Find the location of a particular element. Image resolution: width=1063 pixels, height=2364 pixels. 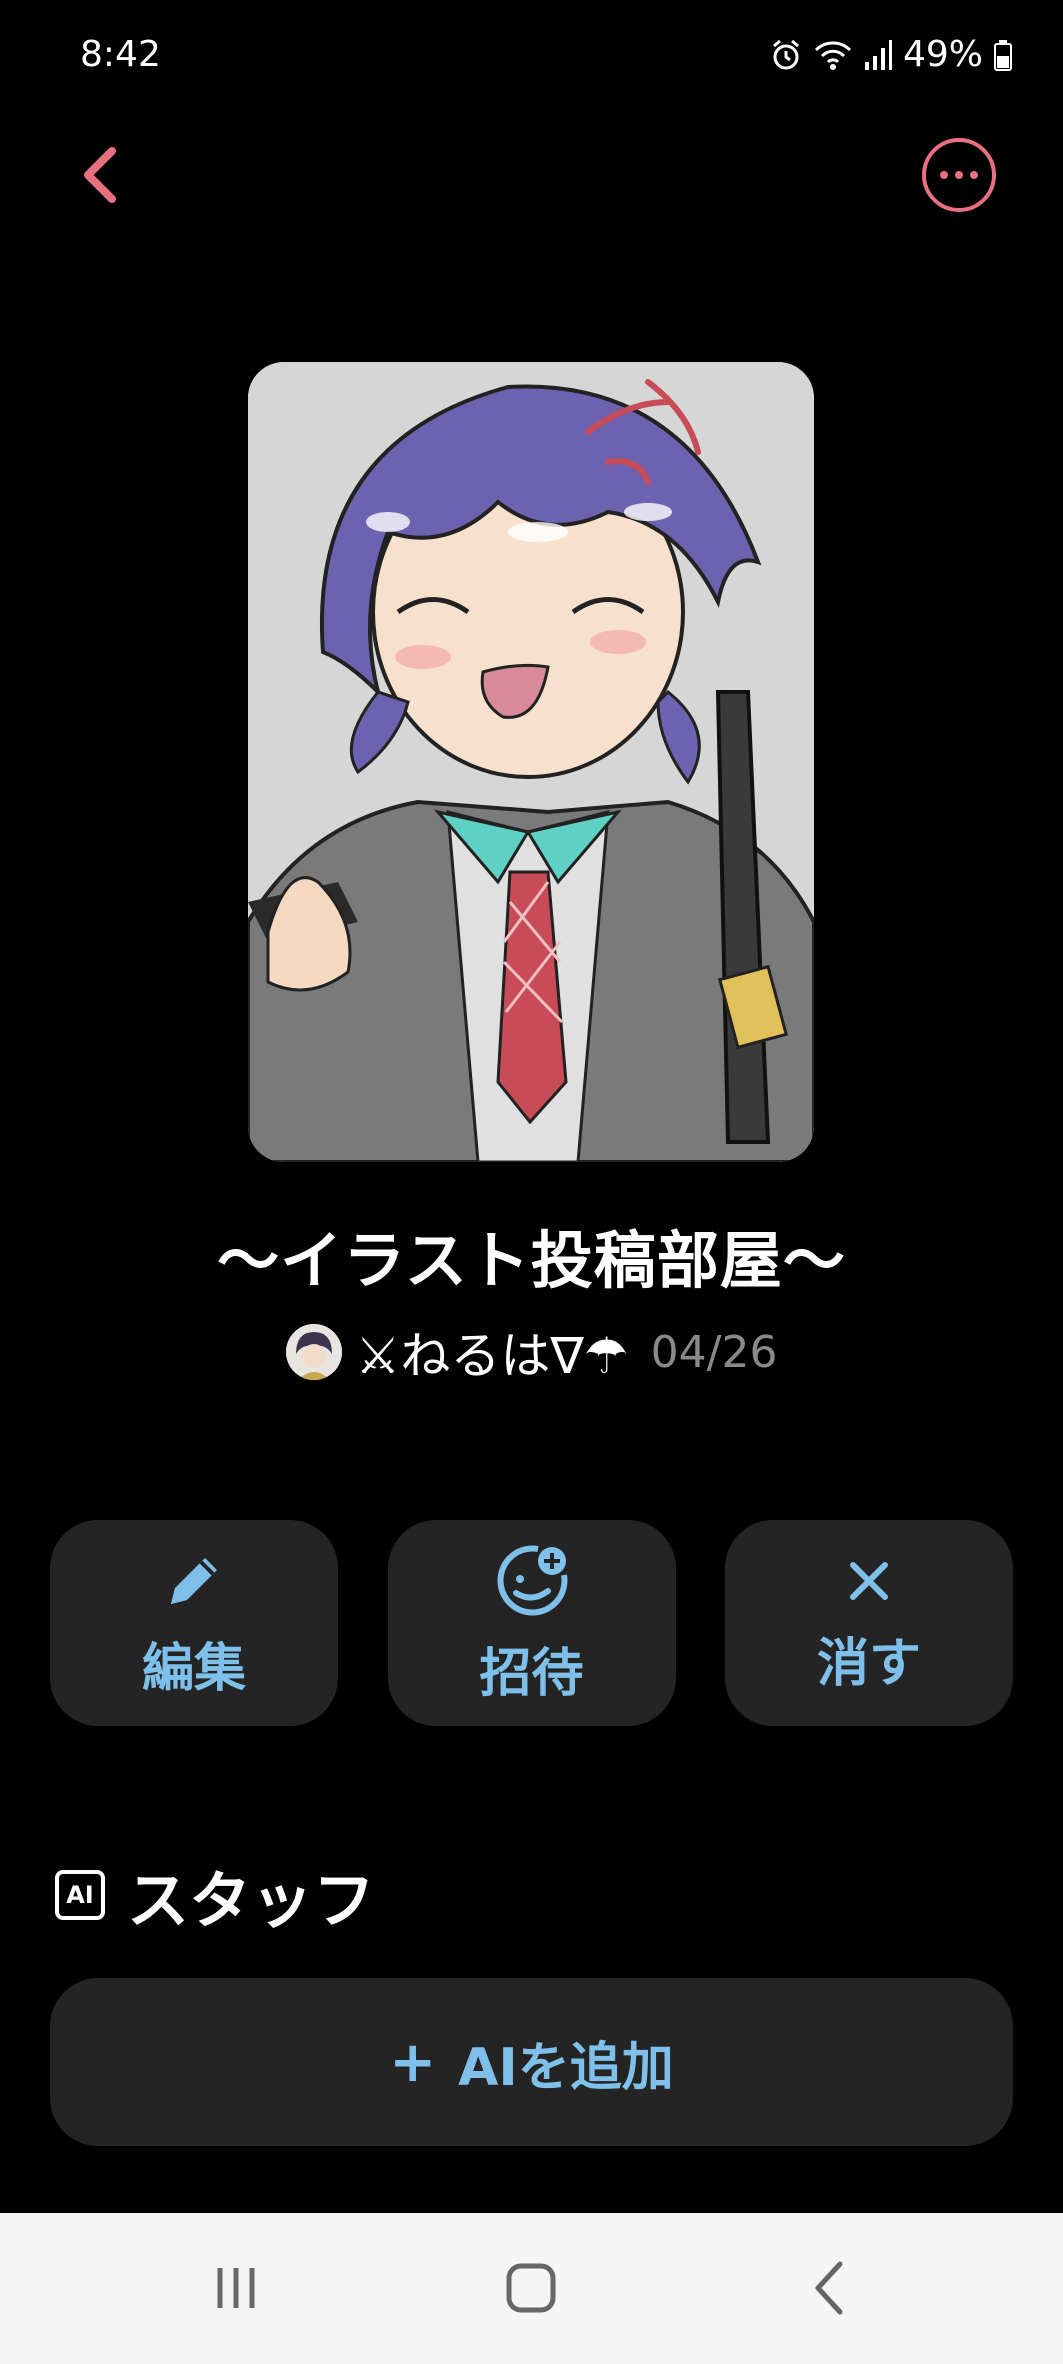

home-button is located at coordinates (531, 2288).